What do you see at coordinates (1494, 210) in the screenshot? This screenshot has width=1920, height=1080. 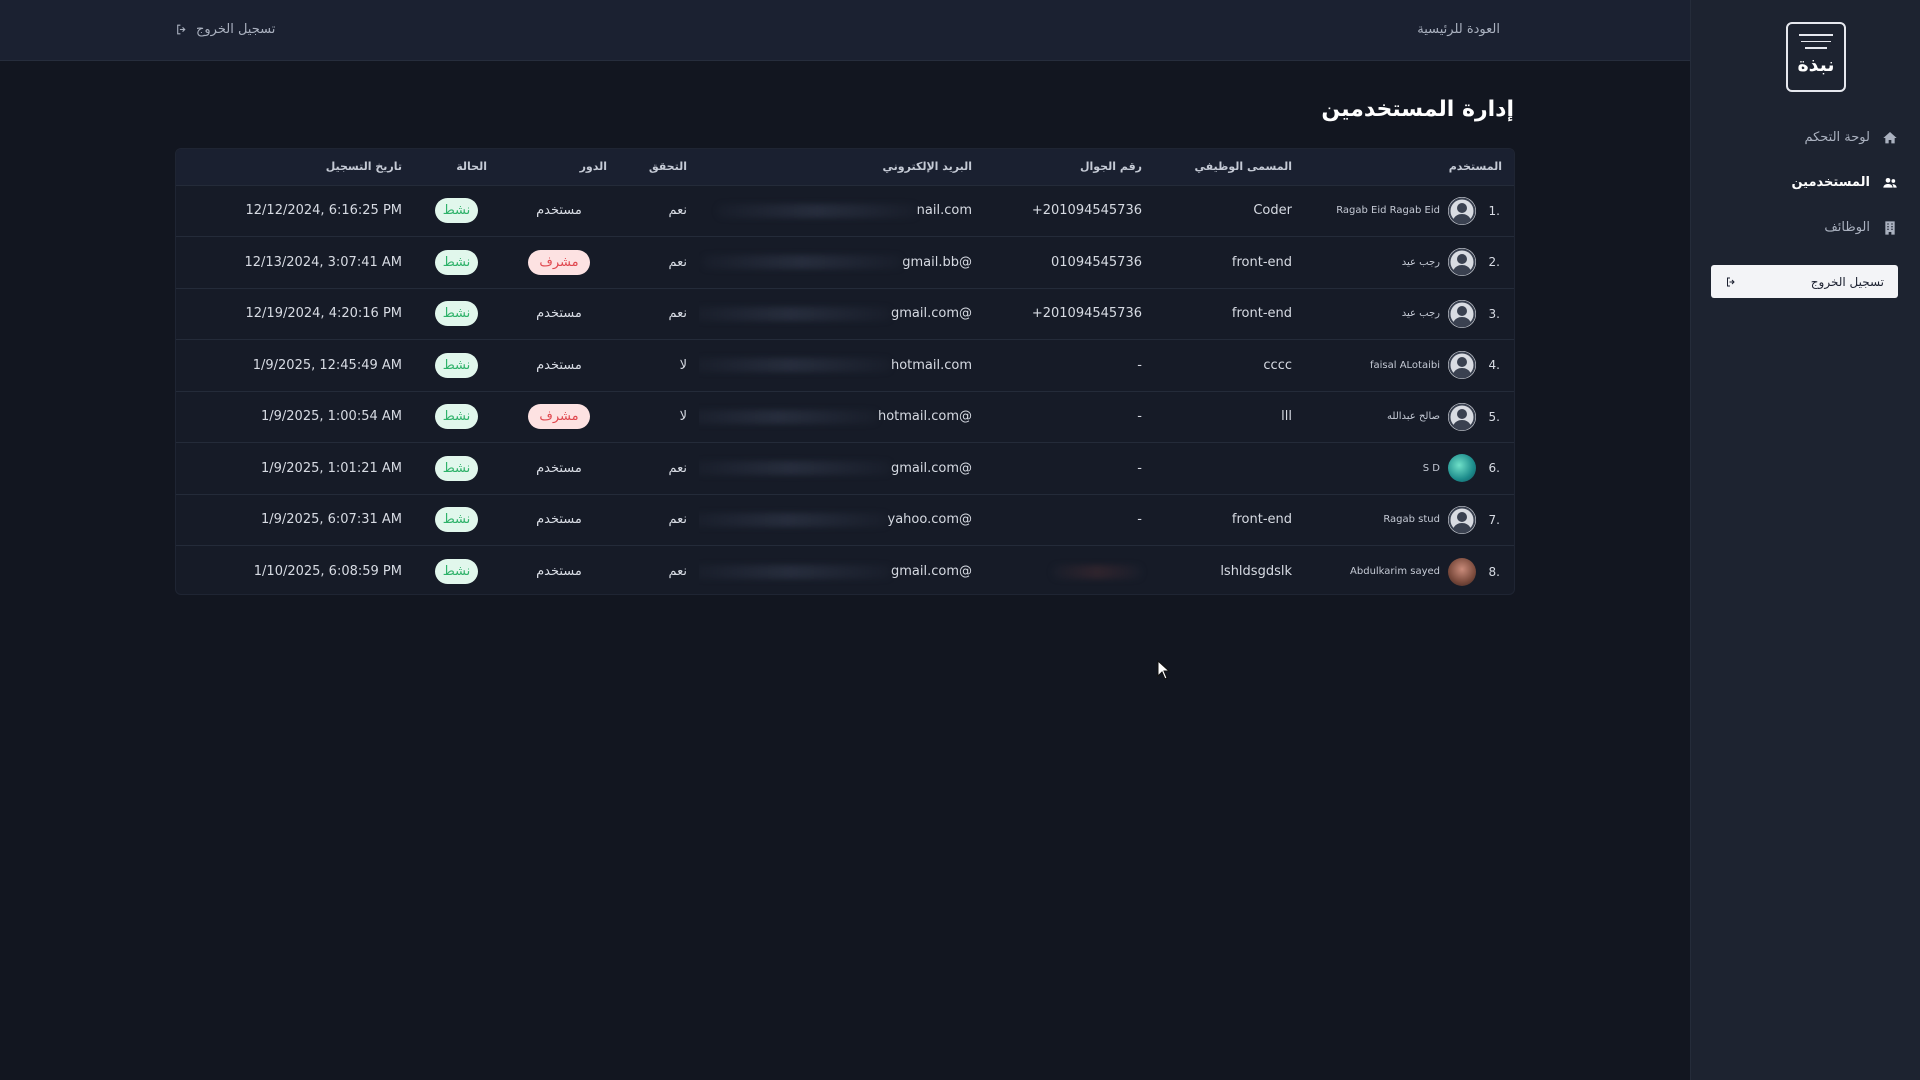 I see `row-index: .1` at bounding box center [1494, 210].